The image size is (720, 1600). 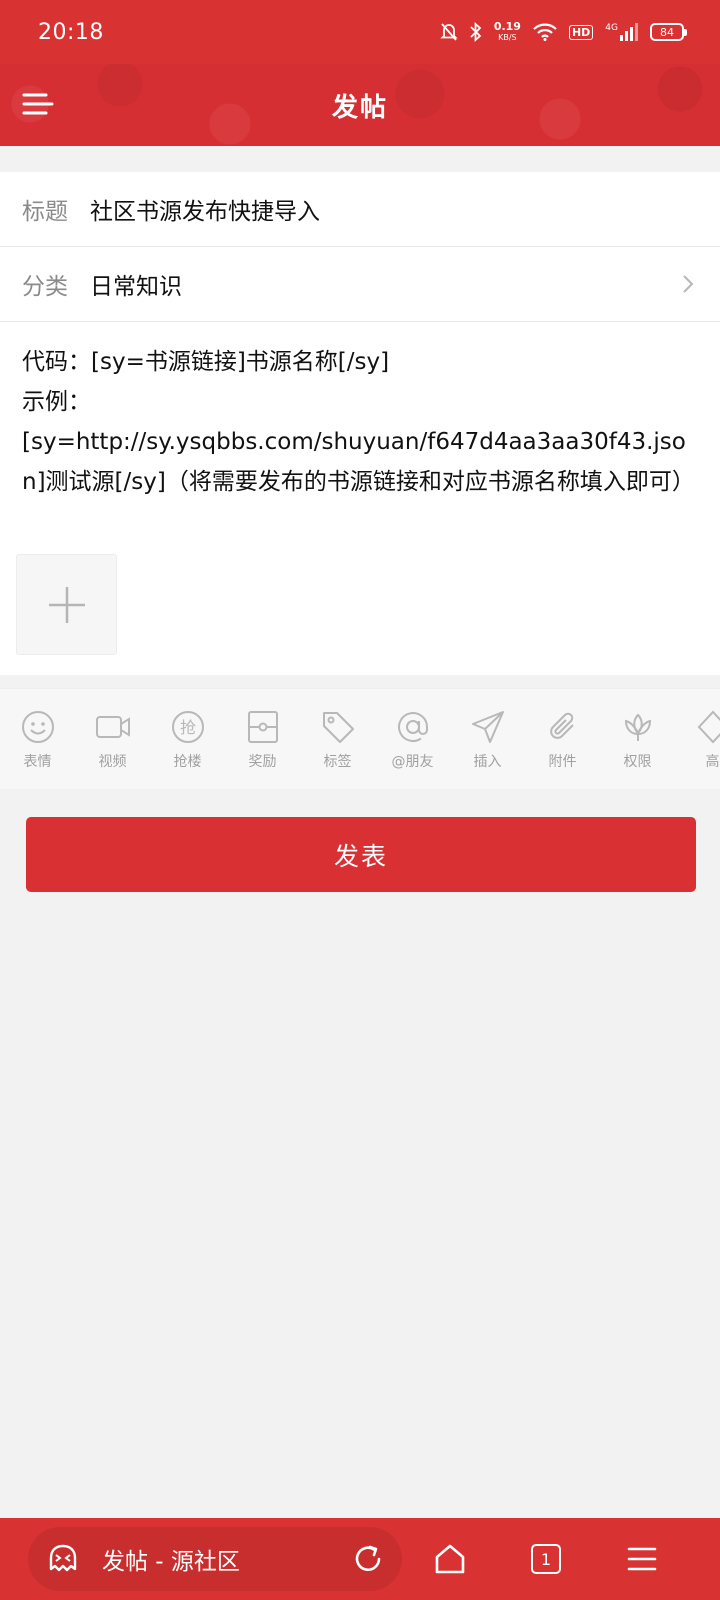 What do you see at coordinates (487, 727) in the screenshot?
I see `send-icon` at bounding box center [487, 727].